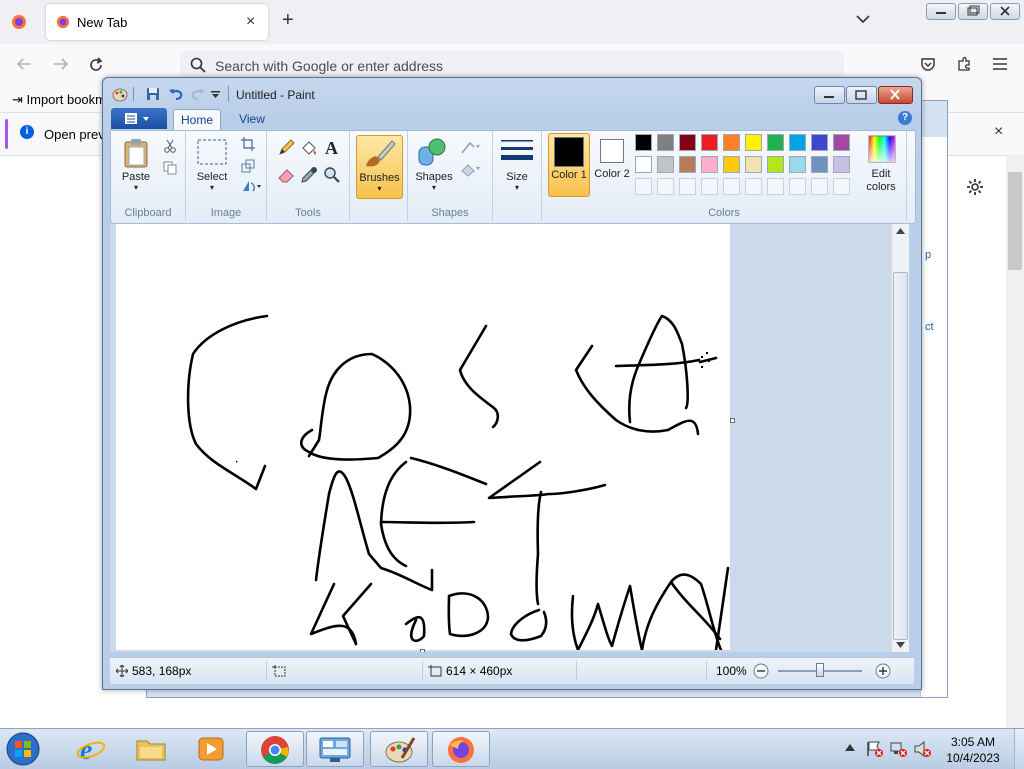 The width and height of the screenshot is (1024, 769). Describe the element at coordinates (211, 749) in the screenshot. I see `taskbar-media-player` at that location.